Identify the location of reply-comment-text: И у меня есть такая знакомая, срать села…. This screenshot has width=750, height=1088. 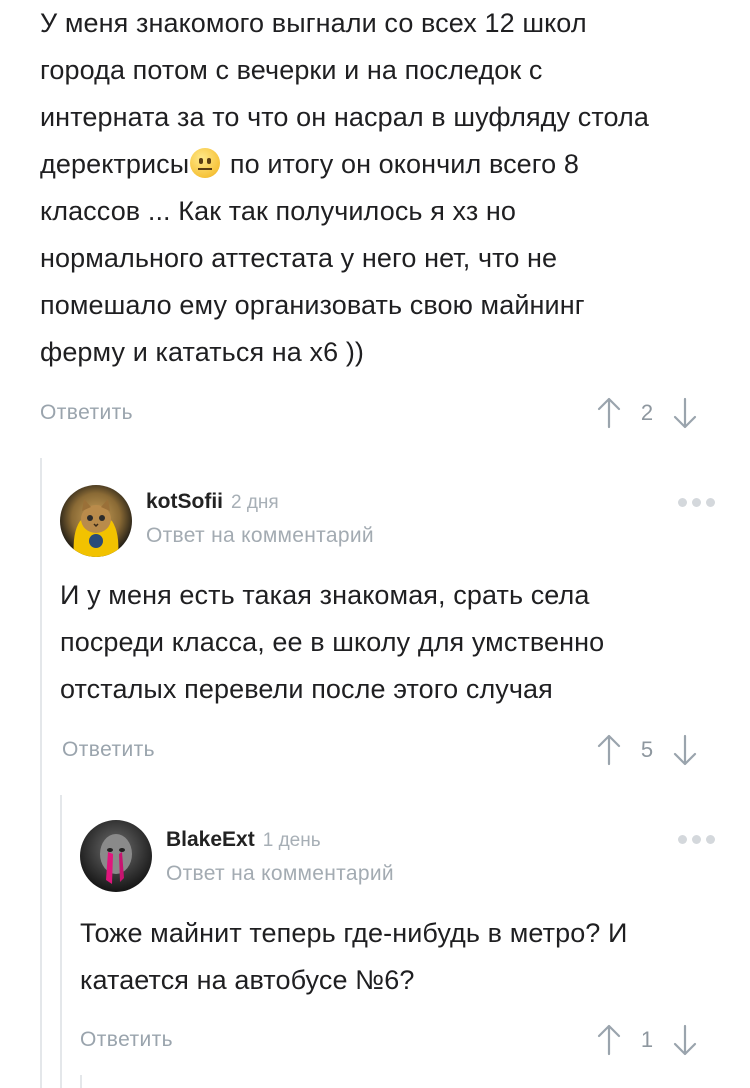
(332, 642).